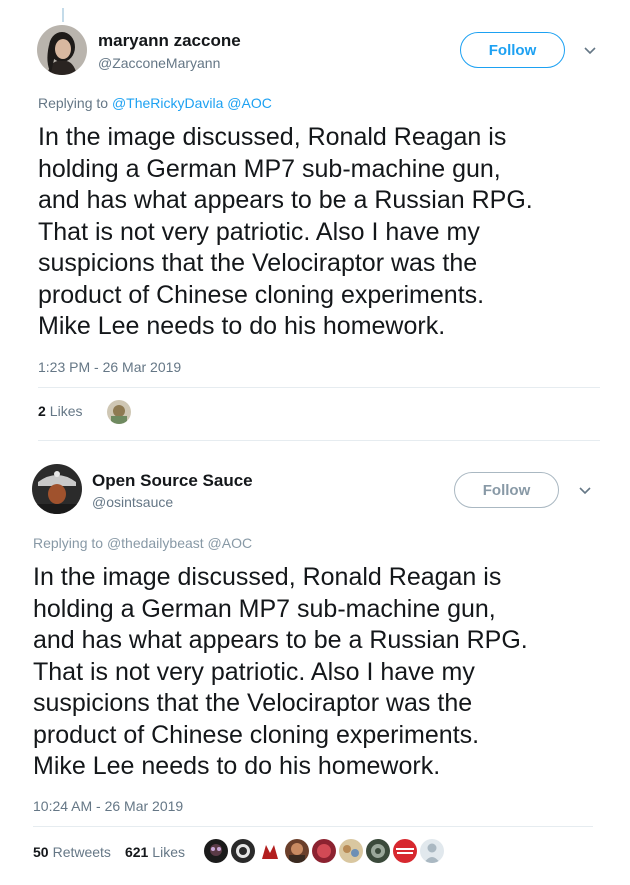 The height and width of the screenshot is (885, 630). What do you see at coordinates (172, 481) in the screenshot?
I see `display-name: Open Source Sauce` at bounding box center [172, 481].